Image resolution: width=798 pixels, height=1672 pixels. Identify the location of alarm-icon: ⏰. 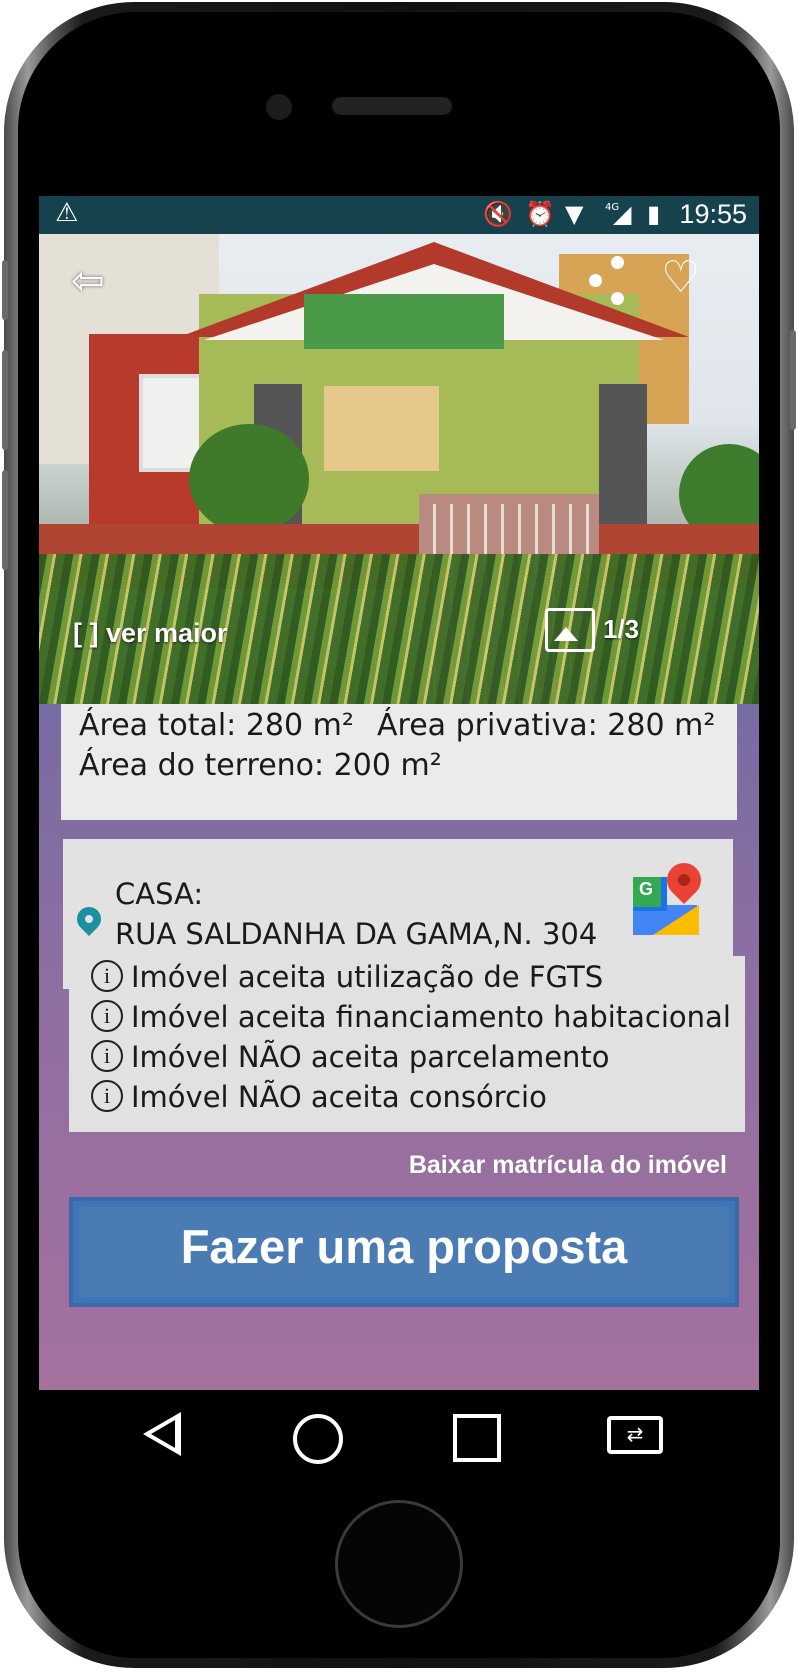
(540, 214).